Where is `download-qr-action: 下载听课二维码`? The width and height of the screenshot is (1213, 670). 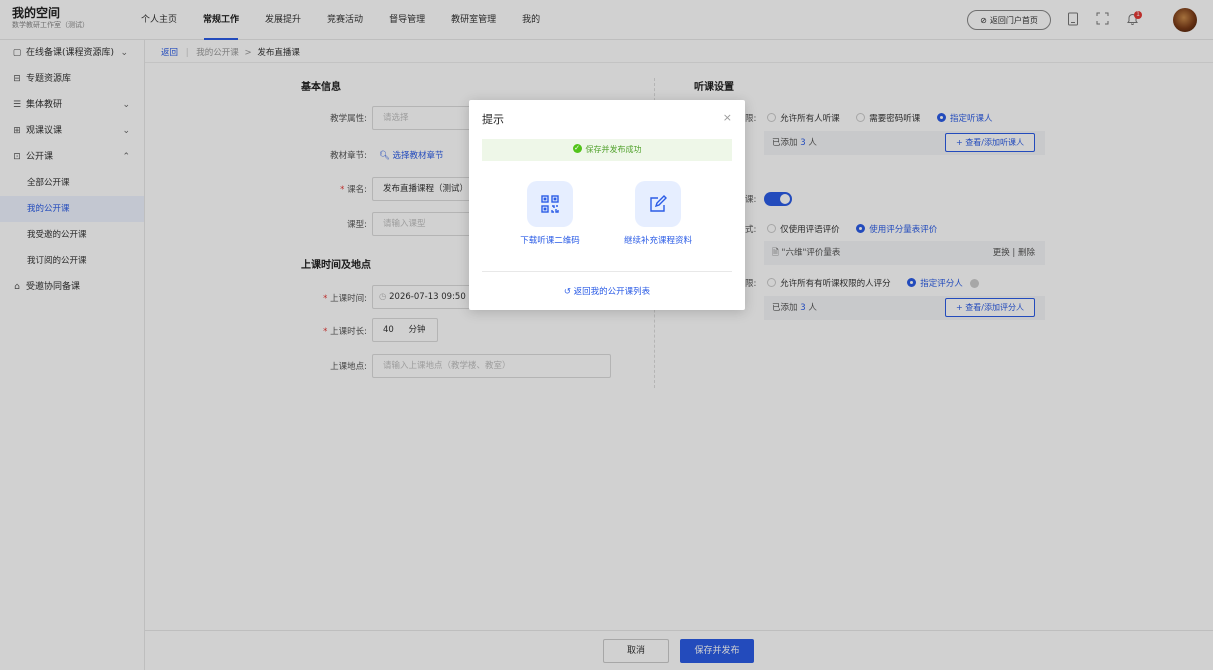 download-qr-action: 下载听课二维码 is located at coordinates (550, 213).